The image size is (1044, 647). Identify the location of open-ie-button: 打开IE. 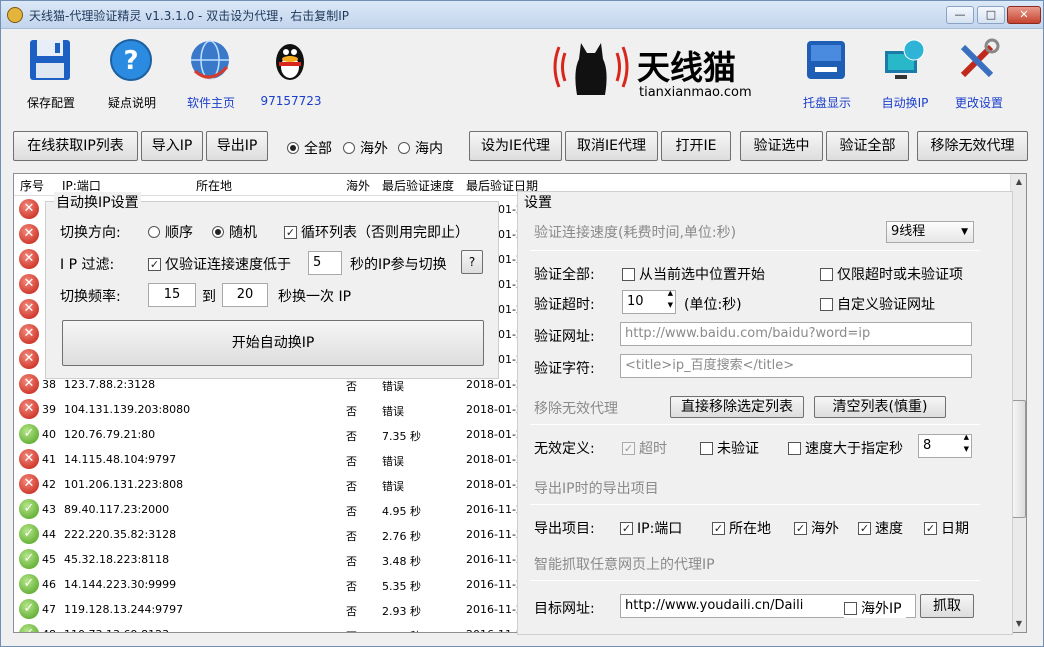
(696, 146).